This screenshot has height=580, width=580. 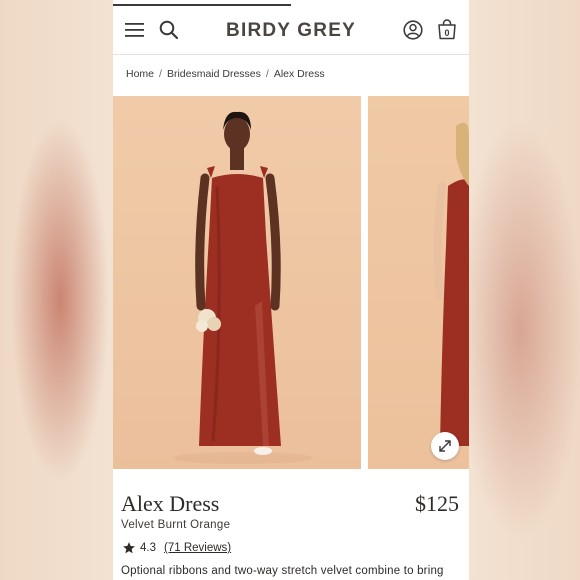 What do you see at coordinates (299, 74) in the screenshot?
I see `breadcrumb-current: Alex Dress` at bounding box center [299, 74].